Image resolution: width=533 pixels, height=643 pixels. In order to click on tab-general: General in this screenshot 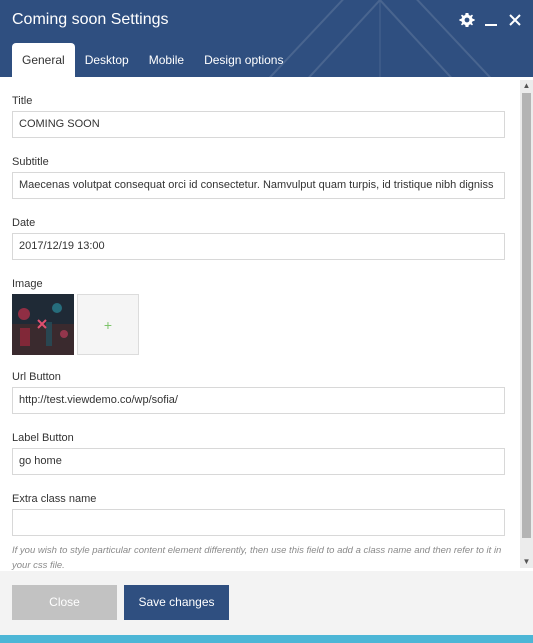, I will do `click(43, 60)`.